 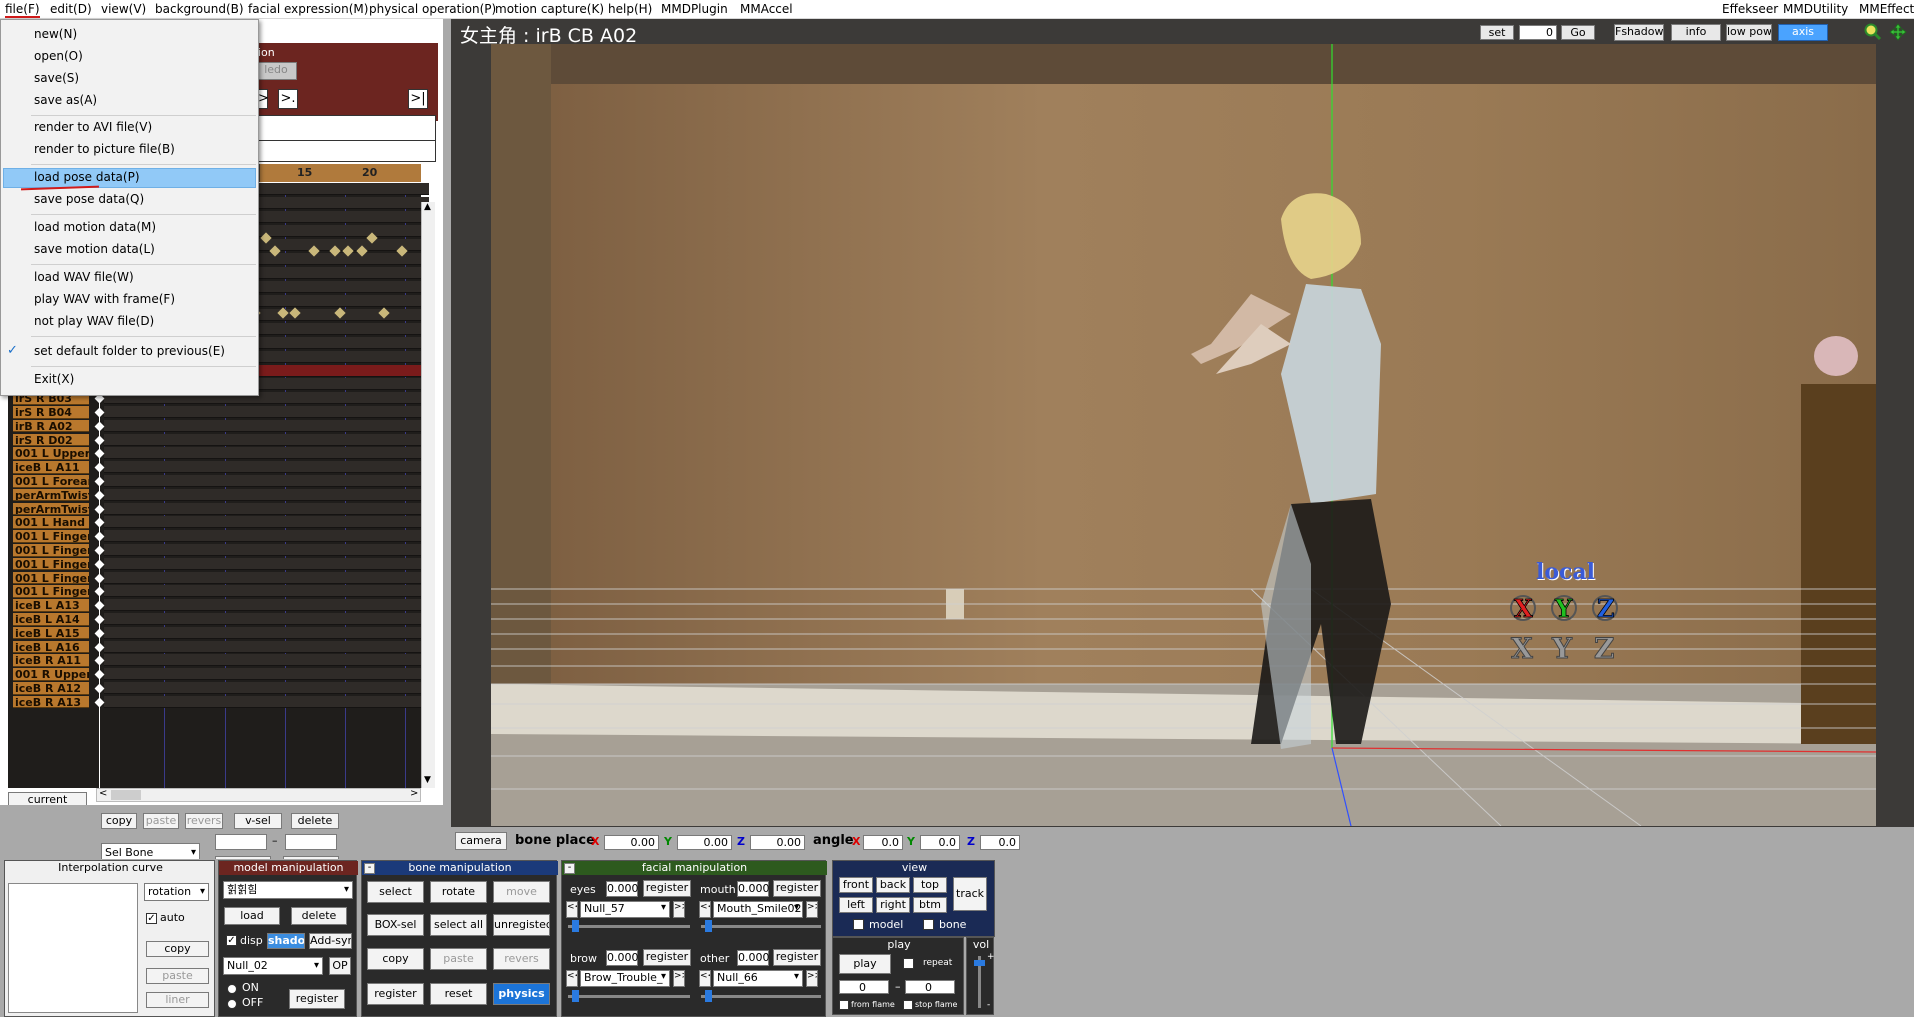 I want to click on delete-frame-button: delete, so click(x=315, y=821).